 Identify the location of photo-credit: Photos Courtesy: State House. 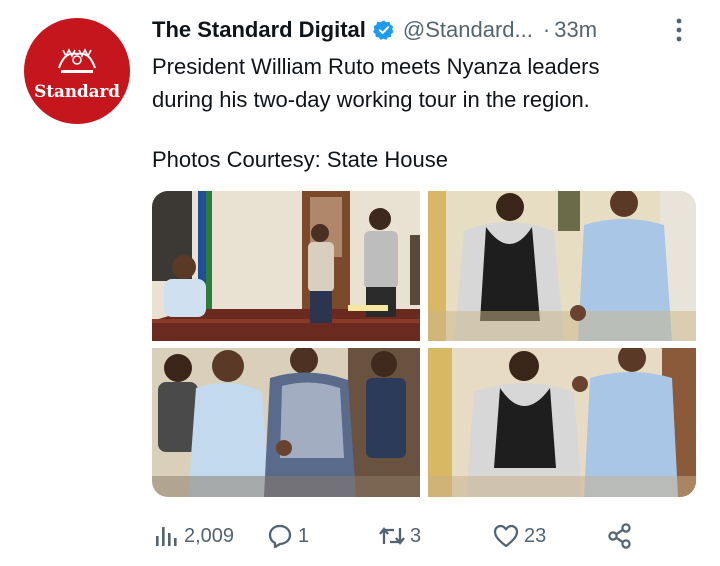
(300, 159).